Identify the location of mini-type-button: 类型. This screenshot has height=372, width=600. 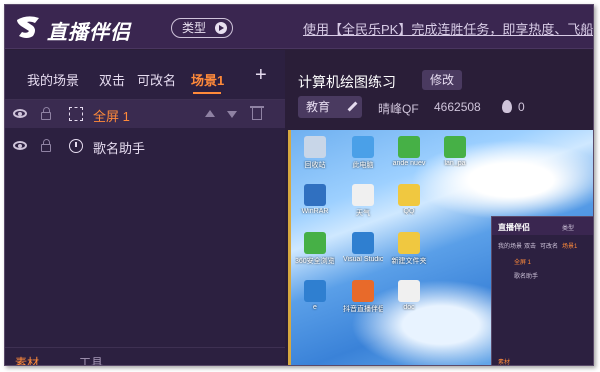
(568, 229).